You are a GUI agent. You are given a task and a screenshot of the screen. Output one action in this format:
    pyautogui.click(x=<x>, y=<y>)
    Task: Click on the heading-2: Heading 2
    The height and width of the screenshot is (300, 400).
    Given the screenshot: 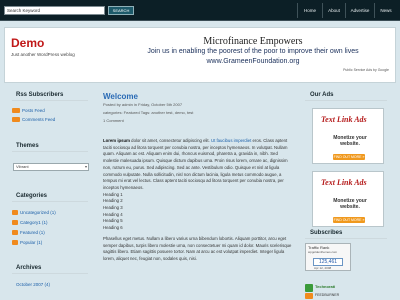 What is the action you would take?
    pyautogui.click(x=113, y=201)
    